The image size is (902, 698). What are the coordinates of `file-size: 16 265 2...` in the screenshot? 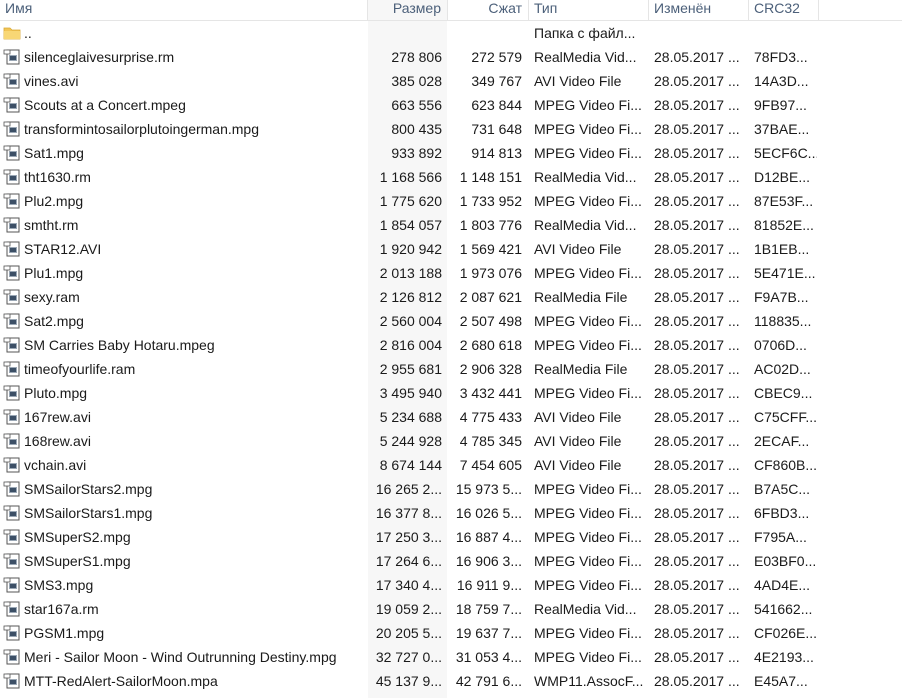 It's located at (408, 489).